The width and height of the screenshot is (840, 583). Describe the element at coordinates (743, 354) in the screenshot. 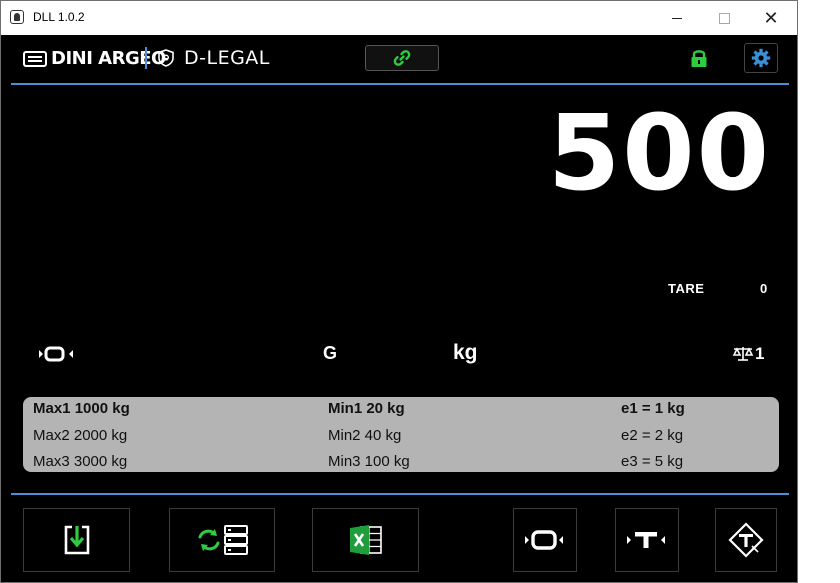

I see `scale-icon` at that location.